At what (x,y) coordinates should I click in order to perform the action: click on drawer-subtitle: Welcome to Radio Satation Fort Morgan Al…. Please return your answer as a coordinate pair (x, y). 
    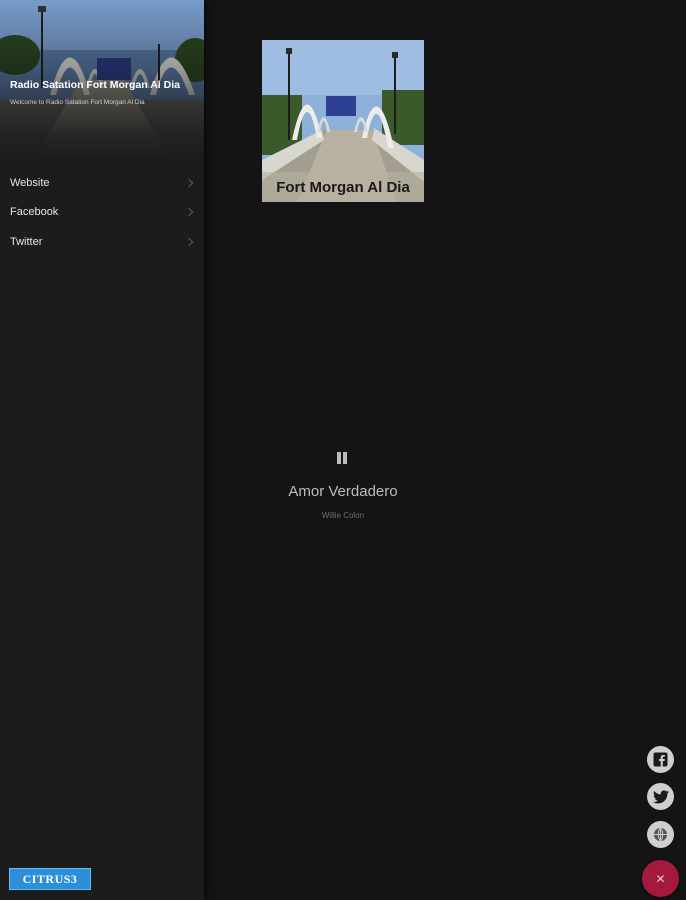
    Looking at the image, I should click on (77, 102).